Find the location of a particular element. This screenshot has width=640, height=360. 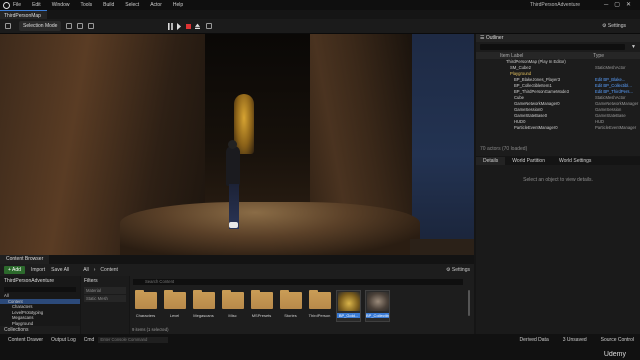

outliner-row-label: GameStateBase0 is located at coordinates (531, 115).